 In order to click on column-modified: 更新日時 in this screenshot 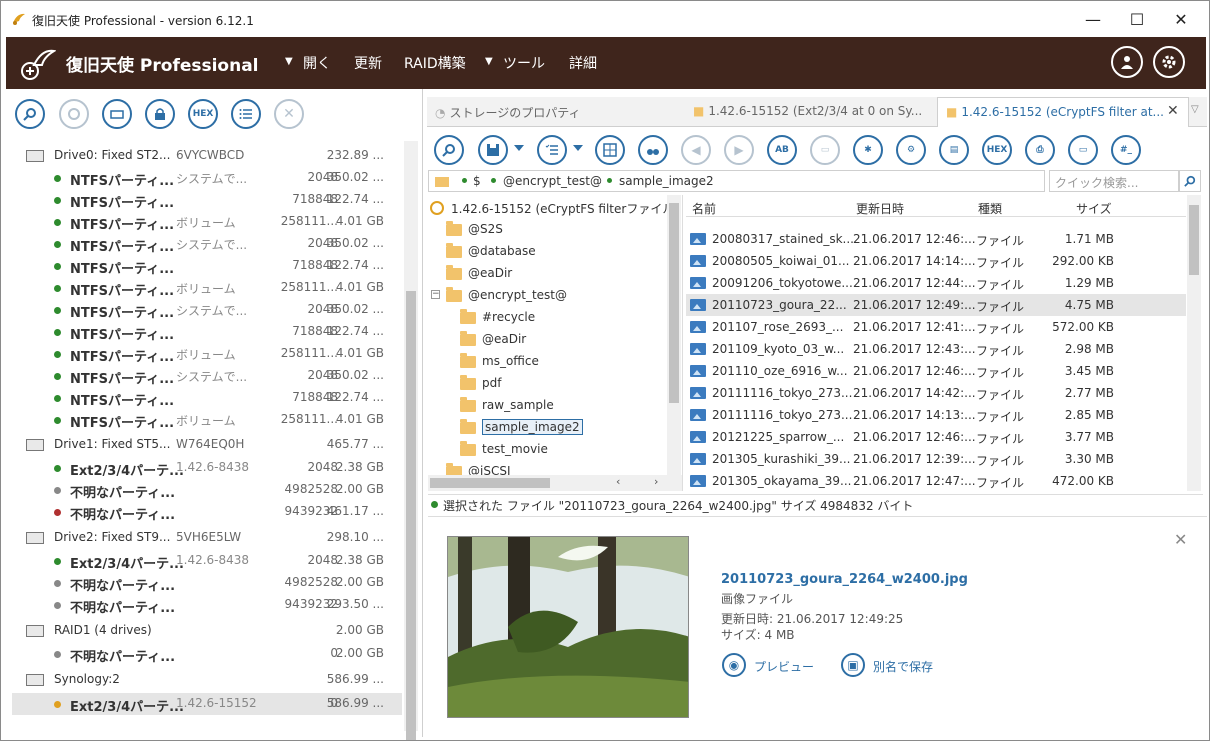, I will do `click(880, 208)`.